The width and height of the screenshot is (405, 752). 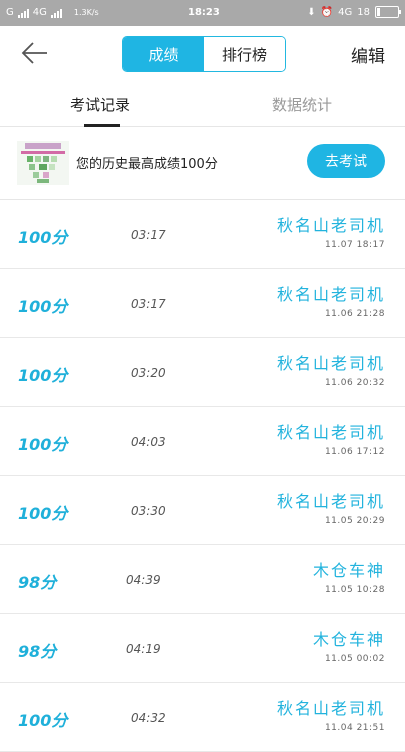 I want to click on avatar, so click(x=43, y=163).